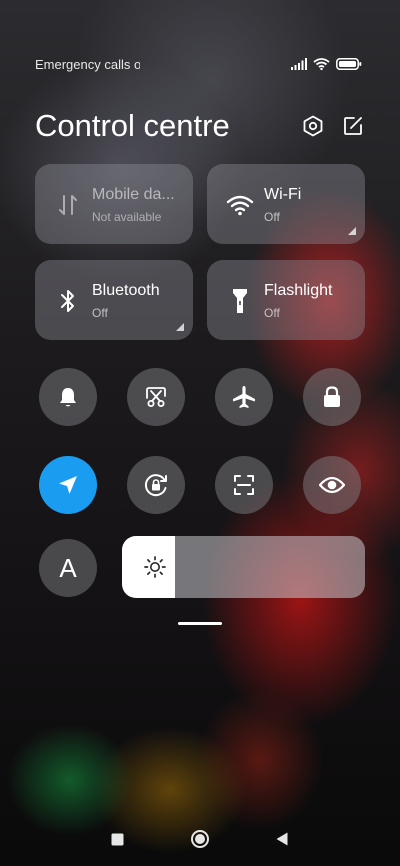 The image size is (400, 866). I want to click on settings-button, so click(313, 126).